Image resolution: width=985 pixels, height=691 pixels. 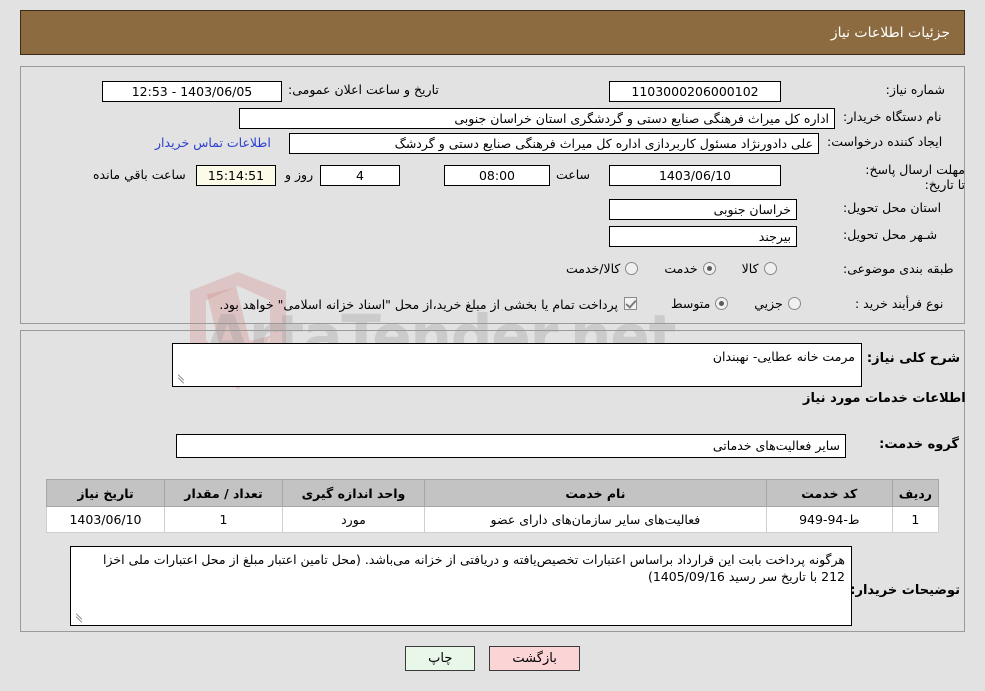 What do you see at coordinates (919, 444) in the screenshot?
I see `service-group-label: گروه خدمت:` at bounding box center [919, 444].